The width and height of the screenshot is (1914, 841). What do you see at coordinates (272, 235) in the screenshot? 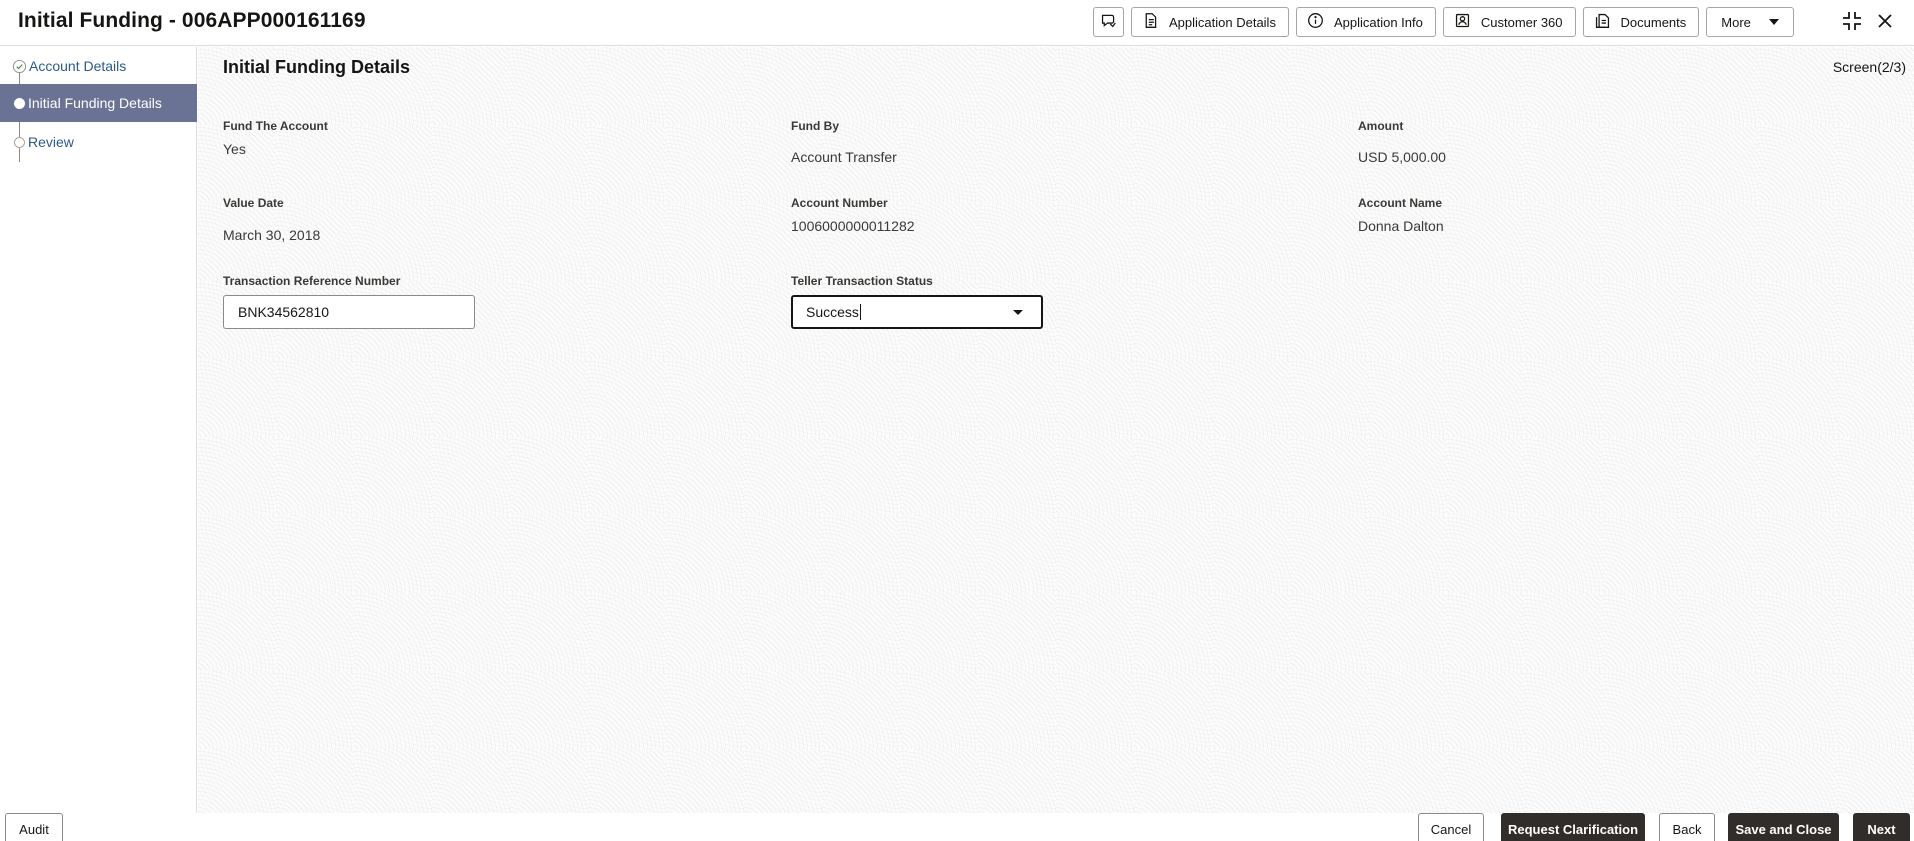
I see `value-date-value: March 30, 2018` at bounding box center [272, 235].